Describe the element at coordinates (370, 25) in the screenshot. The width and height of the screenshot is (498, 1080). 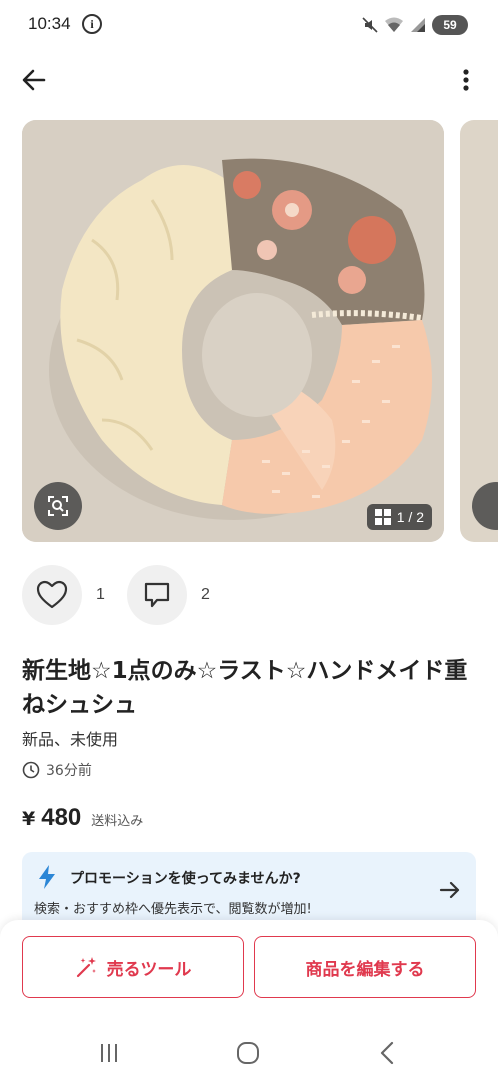
I see `mute-icon` at that location.